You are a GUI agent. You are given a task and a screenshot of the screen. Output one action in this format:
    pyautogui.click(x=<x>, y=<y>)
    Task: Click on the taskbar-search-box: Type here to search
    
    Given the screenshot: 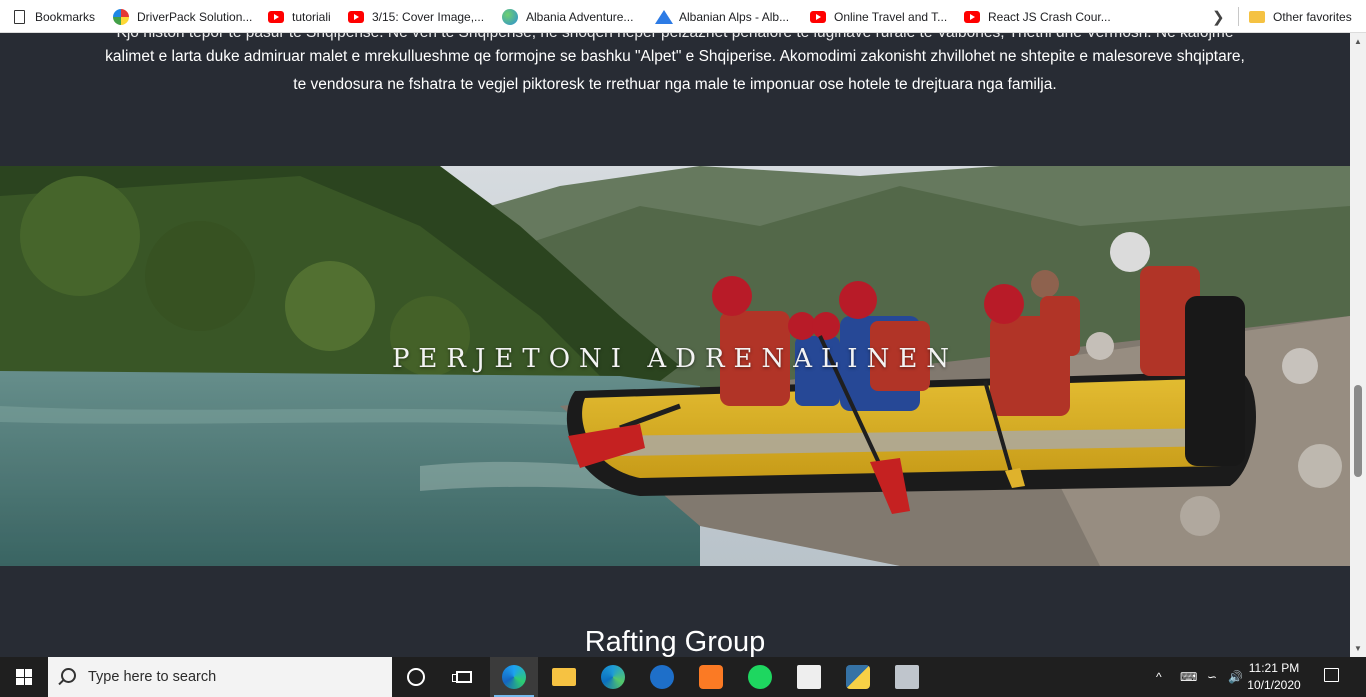 What is the action you would take?
    pyautogui.click(x=220, y=677)
    